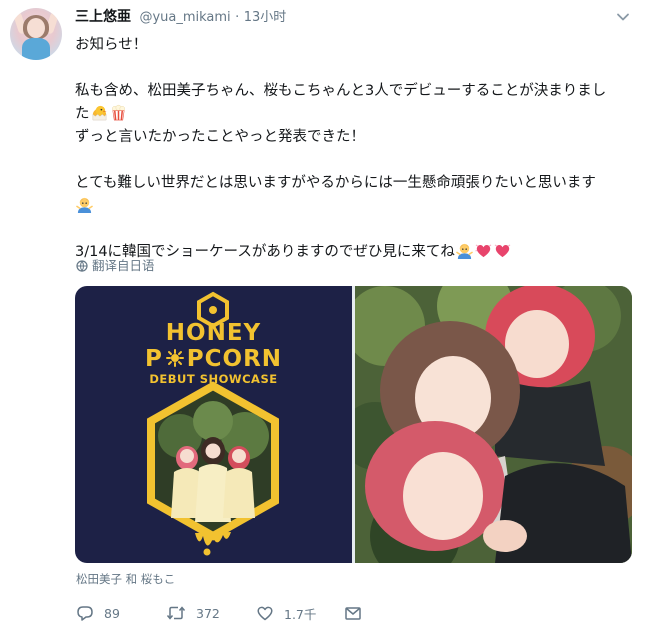 The height and width of the screenshot is (628, 648). I want to click on poster-subtitle: DEBUT SHOWCASE, so click(213, 379).